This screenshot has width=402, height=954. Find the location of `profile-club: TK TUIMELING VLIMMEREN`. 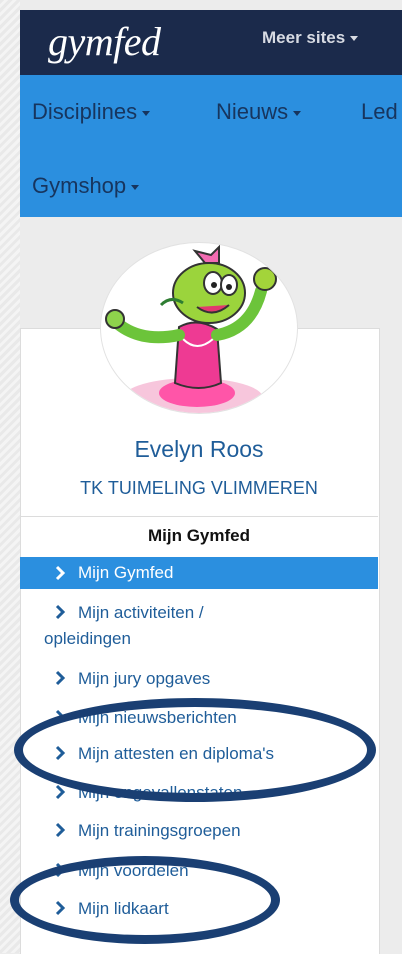

profile-club: TK TUIMELING VLIMMEREN is located at coordinates (199, 488).